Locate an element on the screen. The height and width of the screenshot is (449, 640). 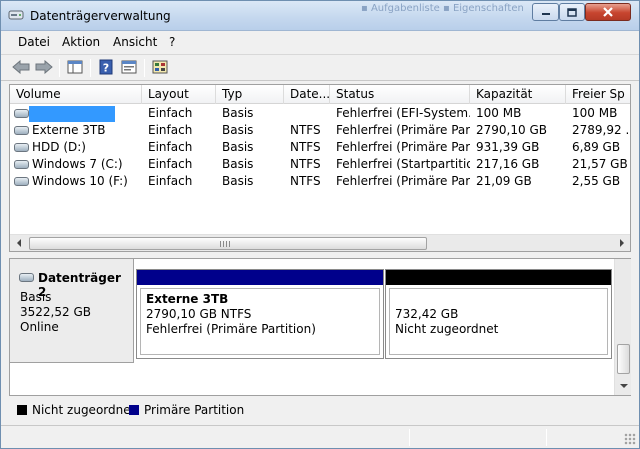
scroll-grip is located at coordinates (225, 244).